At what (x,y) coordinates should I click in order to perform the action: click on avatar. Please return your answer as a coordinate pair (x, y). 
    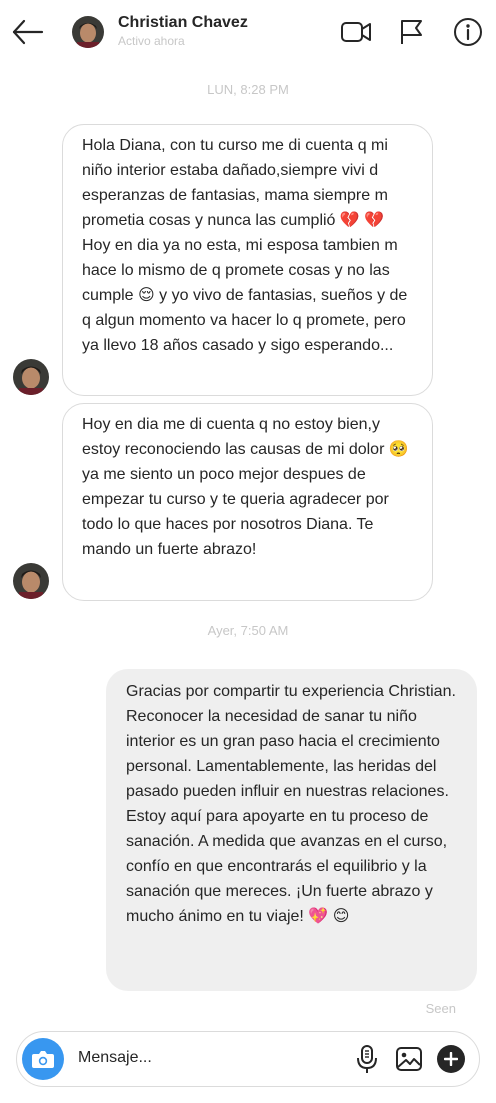
    Looking at the image, I should click on (88, 32).